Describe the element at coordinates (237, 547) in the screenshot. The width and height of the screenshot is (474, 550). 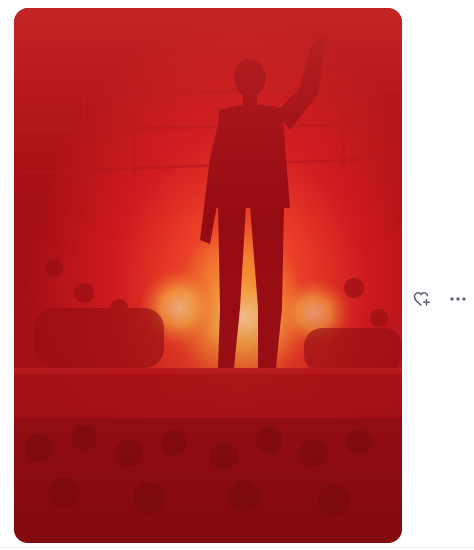
I see `divider` at that location.